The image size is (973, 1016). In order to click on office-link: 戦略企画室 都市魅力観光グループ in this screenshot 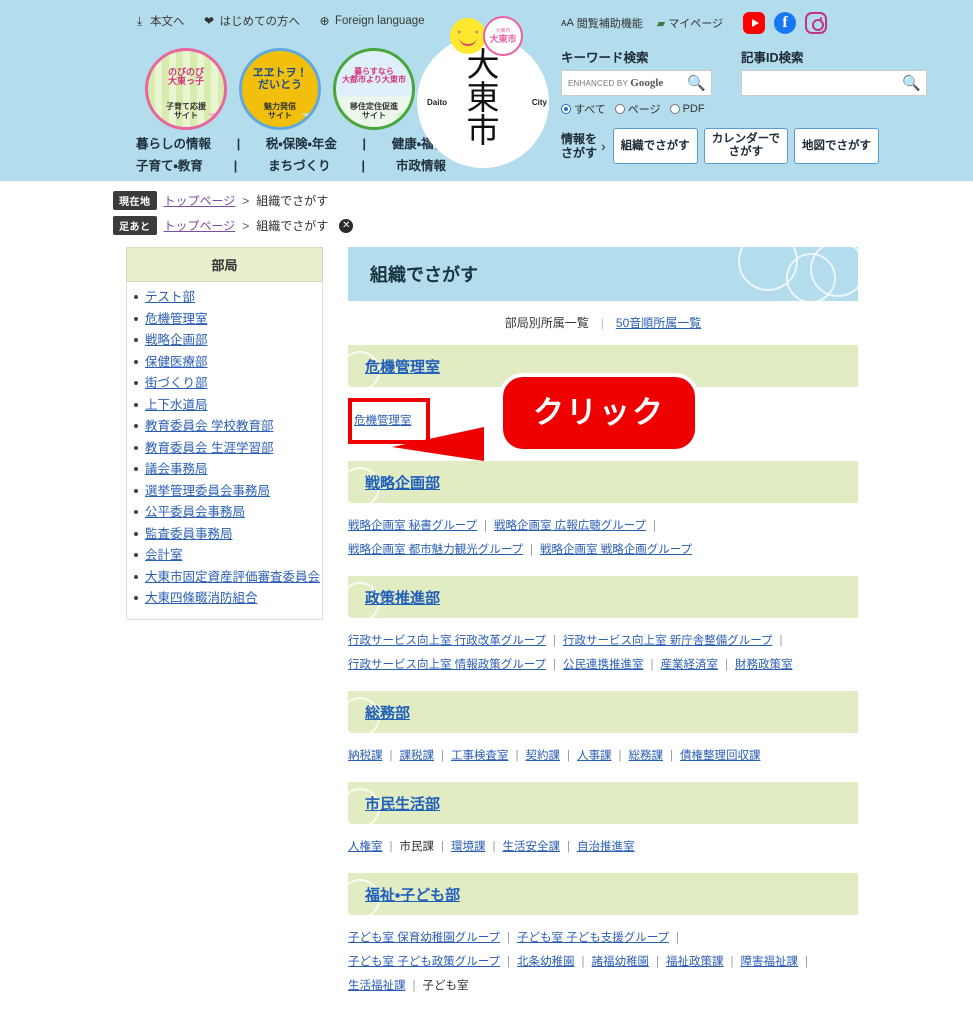, I will do `click(435, 550)`.